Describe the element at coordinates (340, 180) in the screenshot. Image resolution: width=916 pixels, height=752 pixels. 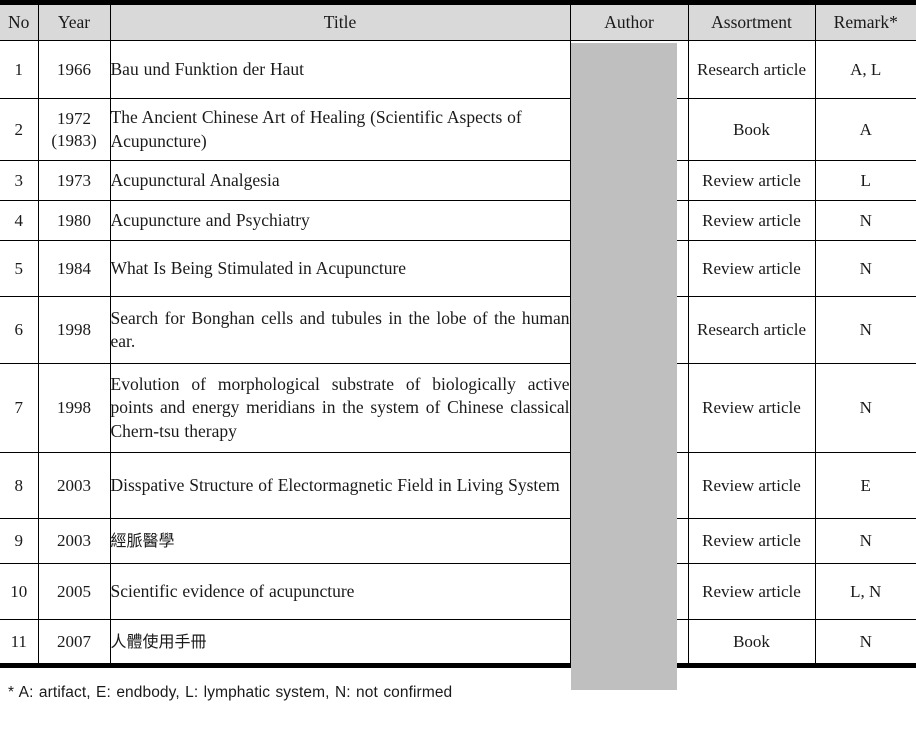
I see `cell-title: Acupunctural Analgesia` at that location.